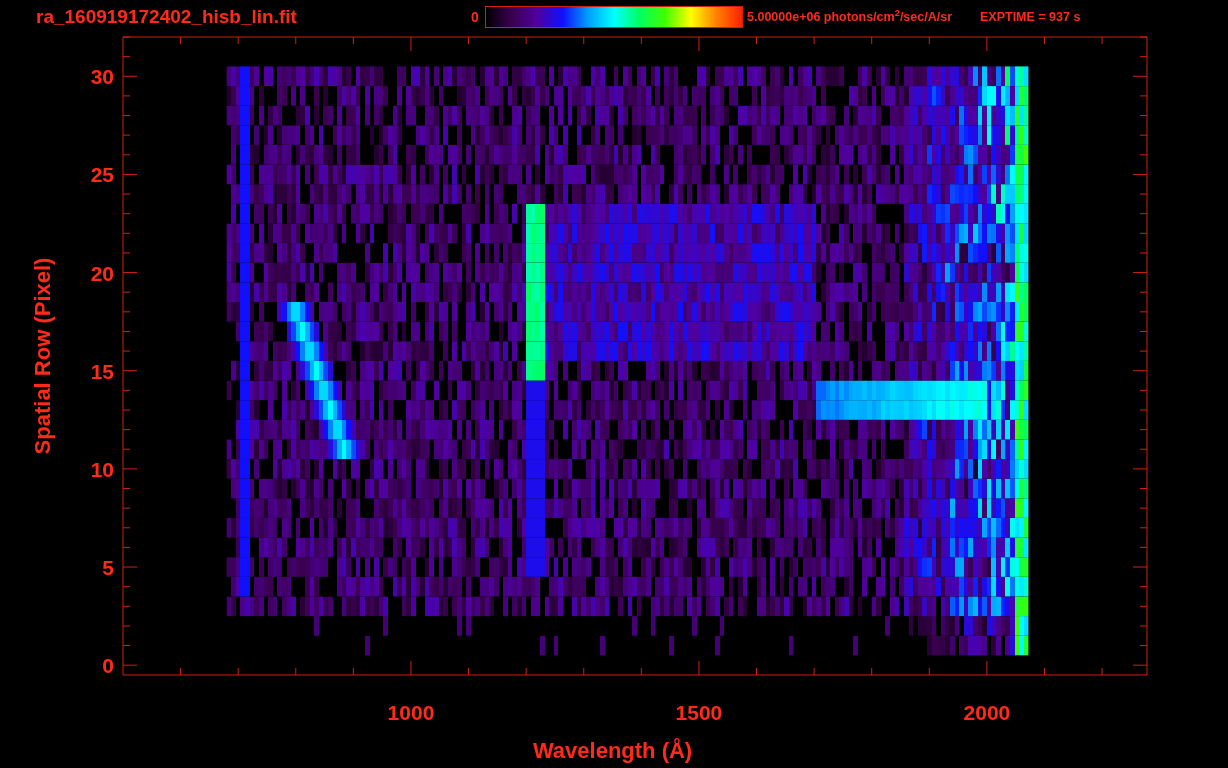 The height and width of the screenshot is (768, 1228). Describe the element at coordinates (475, 17) in the screenshot. I see `colorbar-min-label: 0` at that location.